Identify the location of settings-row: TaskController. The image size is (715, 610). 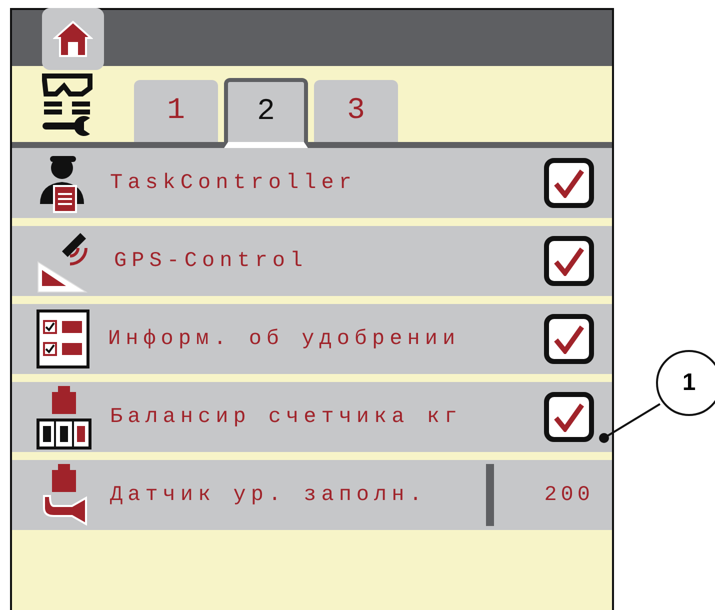
(312, 183).